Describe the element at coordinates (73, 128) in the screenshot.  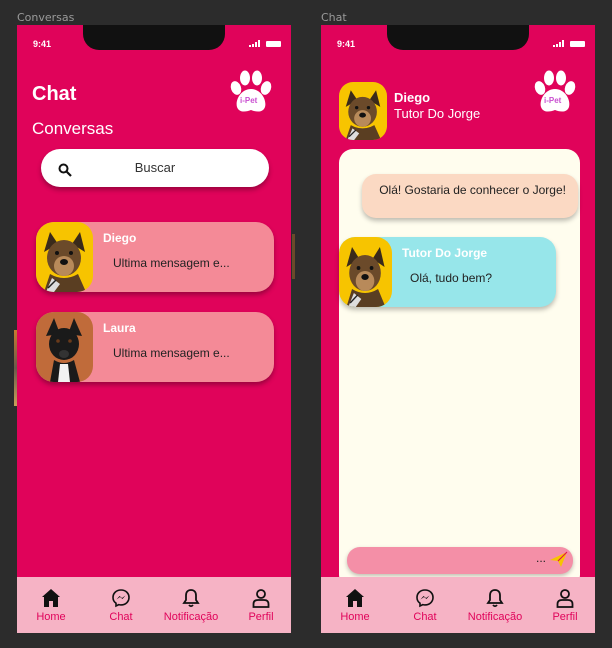
I see `page-subtitle: Conversas` at that location.